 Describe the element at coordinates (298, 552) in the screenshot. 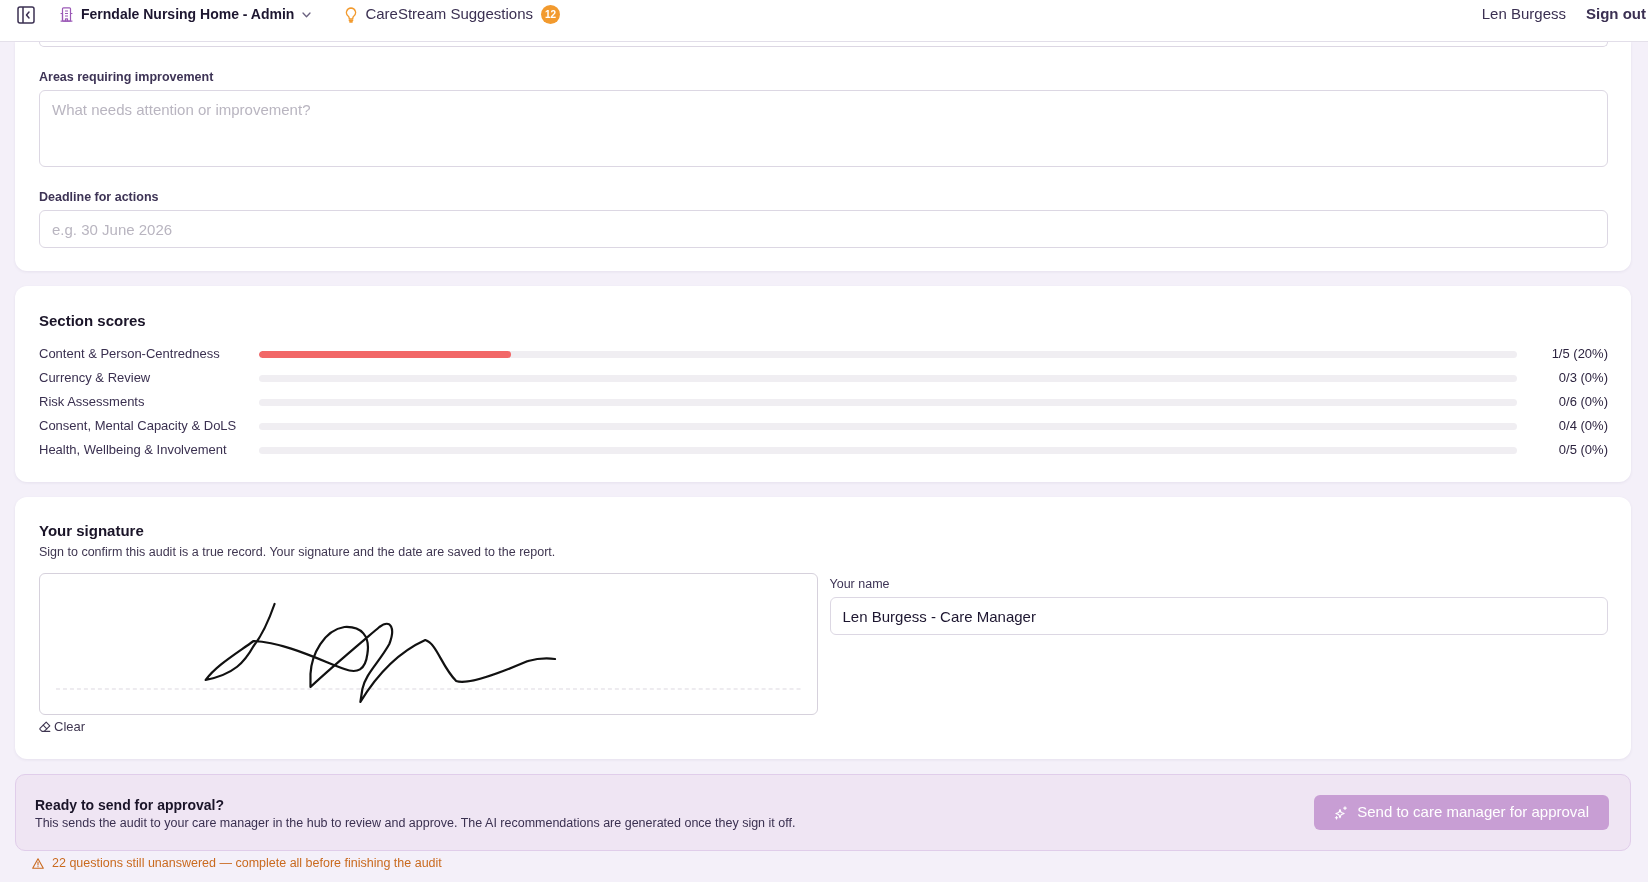

I see `section-description: Sign to confirm this audit is a true record. Your signature and the date are saved to the report.` at that location.